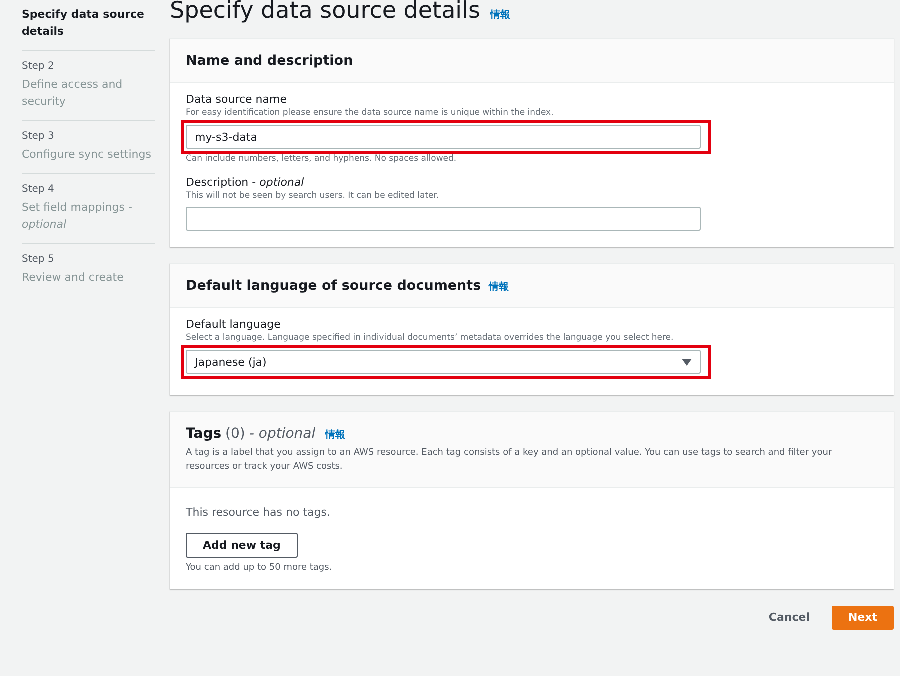  I want to click on field-label: Description - optional, so click(246, 182).